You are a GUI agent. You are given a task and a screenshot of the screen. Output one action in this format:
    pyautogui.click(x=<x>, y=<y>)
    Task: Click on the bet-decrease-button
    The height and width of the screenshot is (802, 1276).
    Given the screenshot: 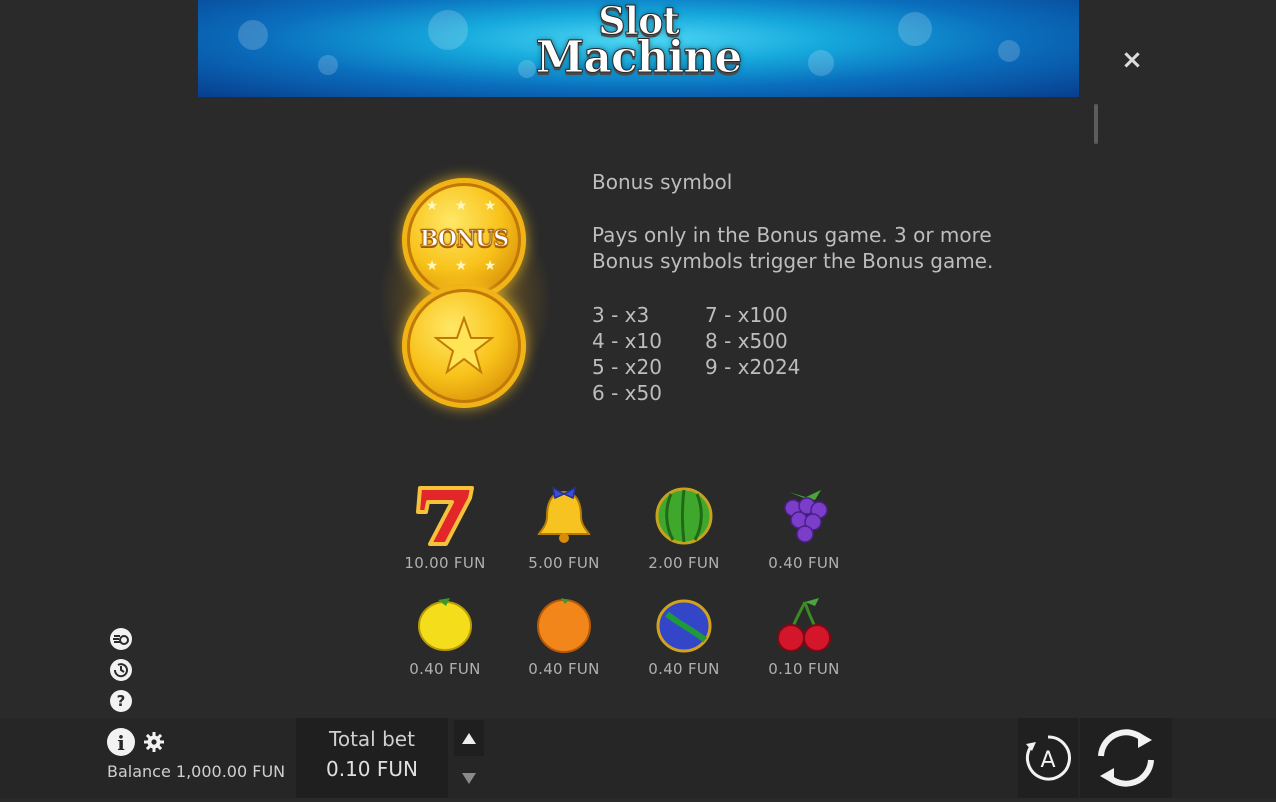 What is the action you would take?
    pyautogui.click(x=469, y=778)
    